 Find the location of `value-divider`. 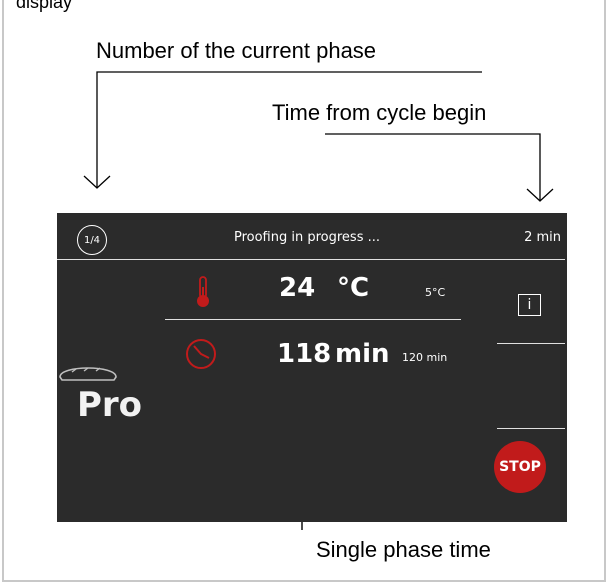

value-divider is located at coordinates (313, 319).